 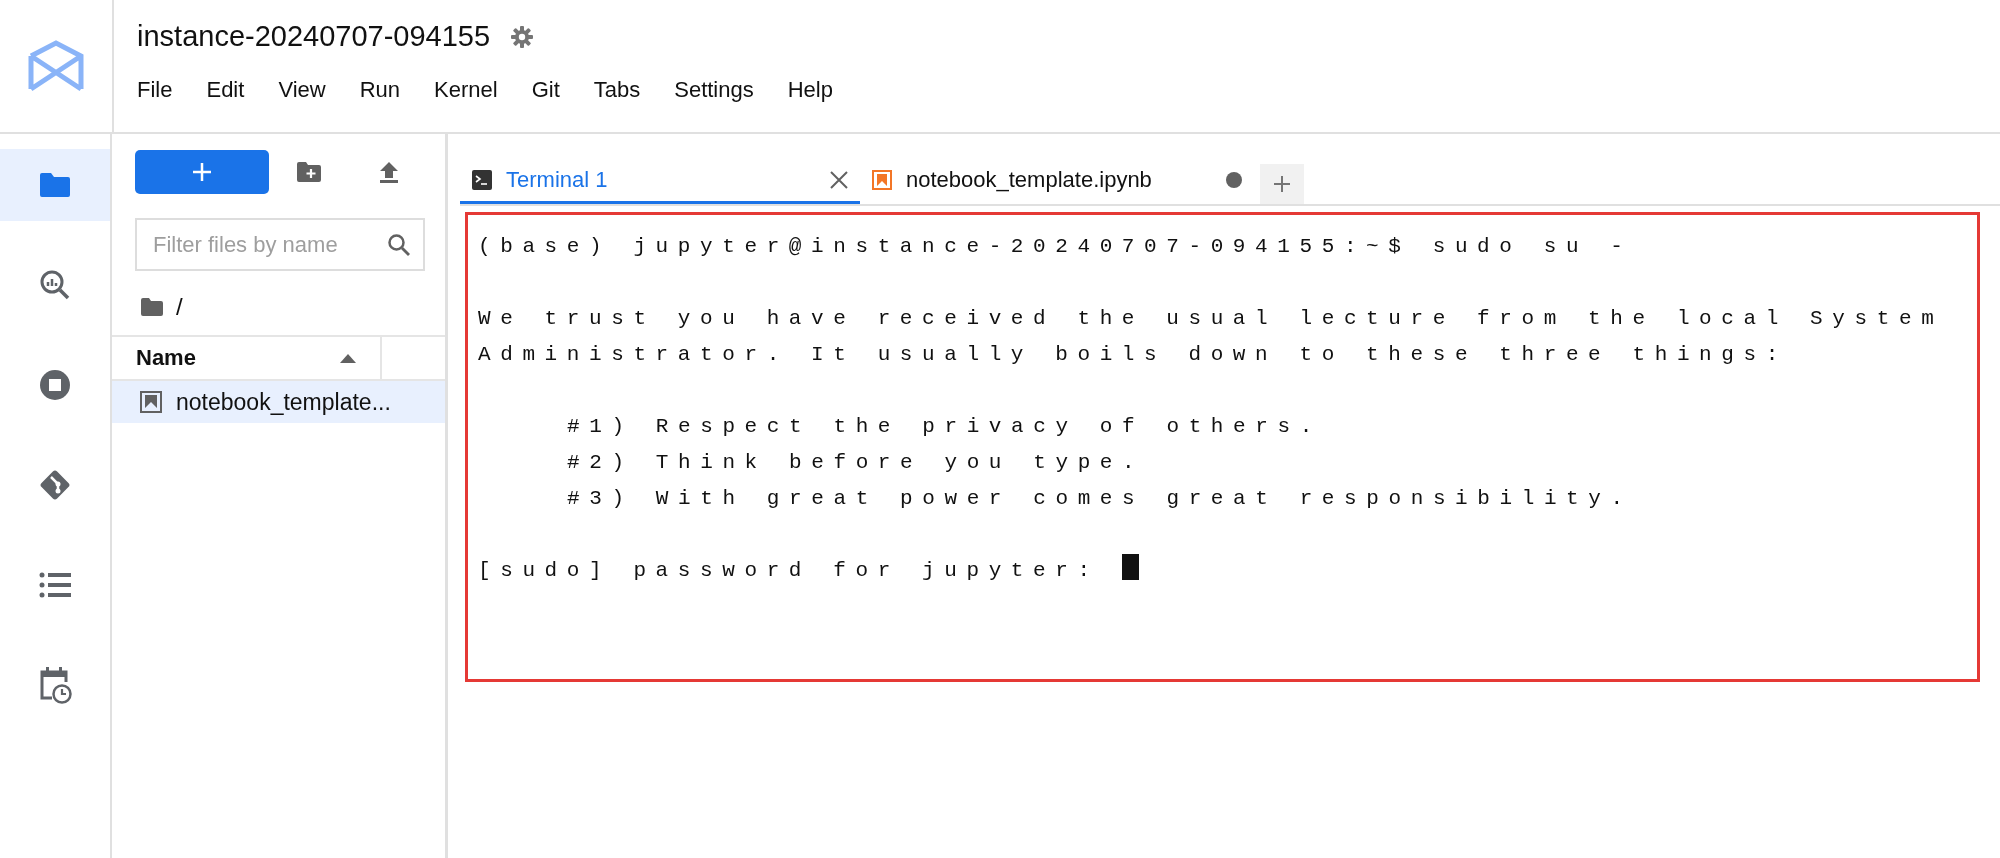 What do you see at coordinates (789, 570) in the screenshot?
I see `terminal-line: [sudo] password for jupyter:` at bounding box center [789, 570].